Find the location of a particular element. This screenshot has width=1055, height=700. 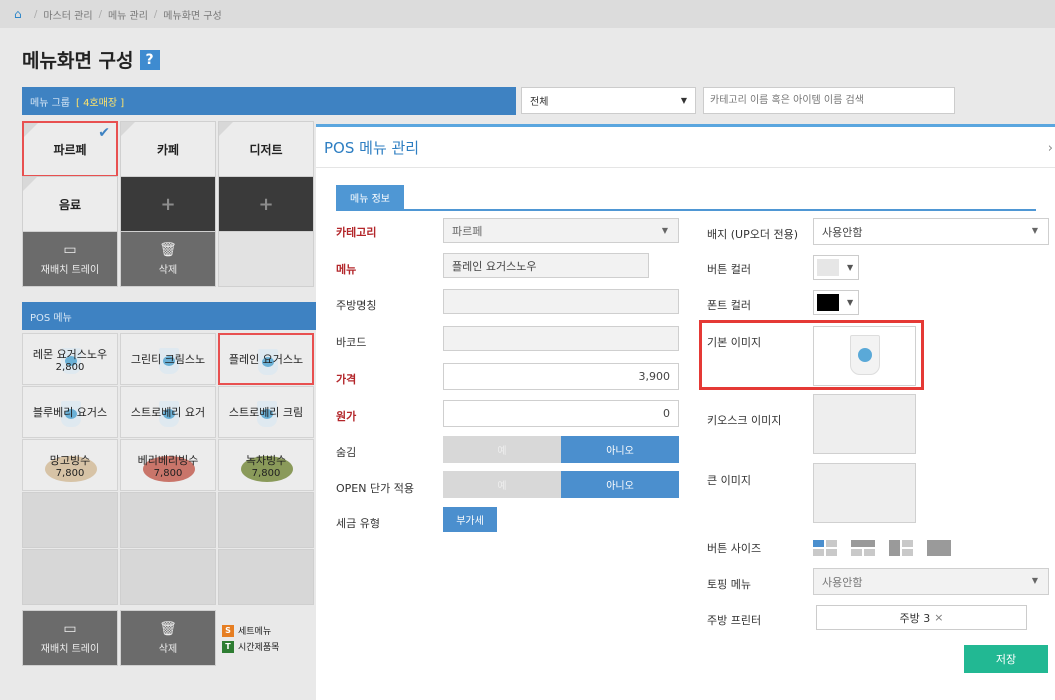

menu-tray-button: ▭ 재배치 트레이 is located at coordinates (70, 638).